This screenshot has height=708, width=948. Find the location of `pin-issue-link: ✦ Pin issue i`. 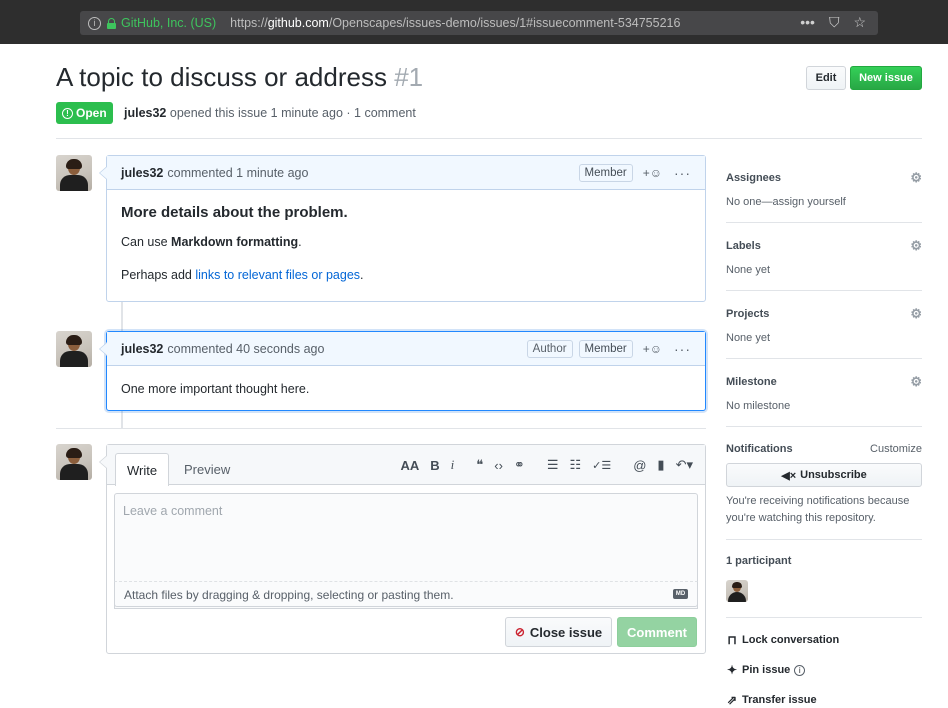

pin-issue-link: ✦ Pin issue i is located at coordinates (766, 670).